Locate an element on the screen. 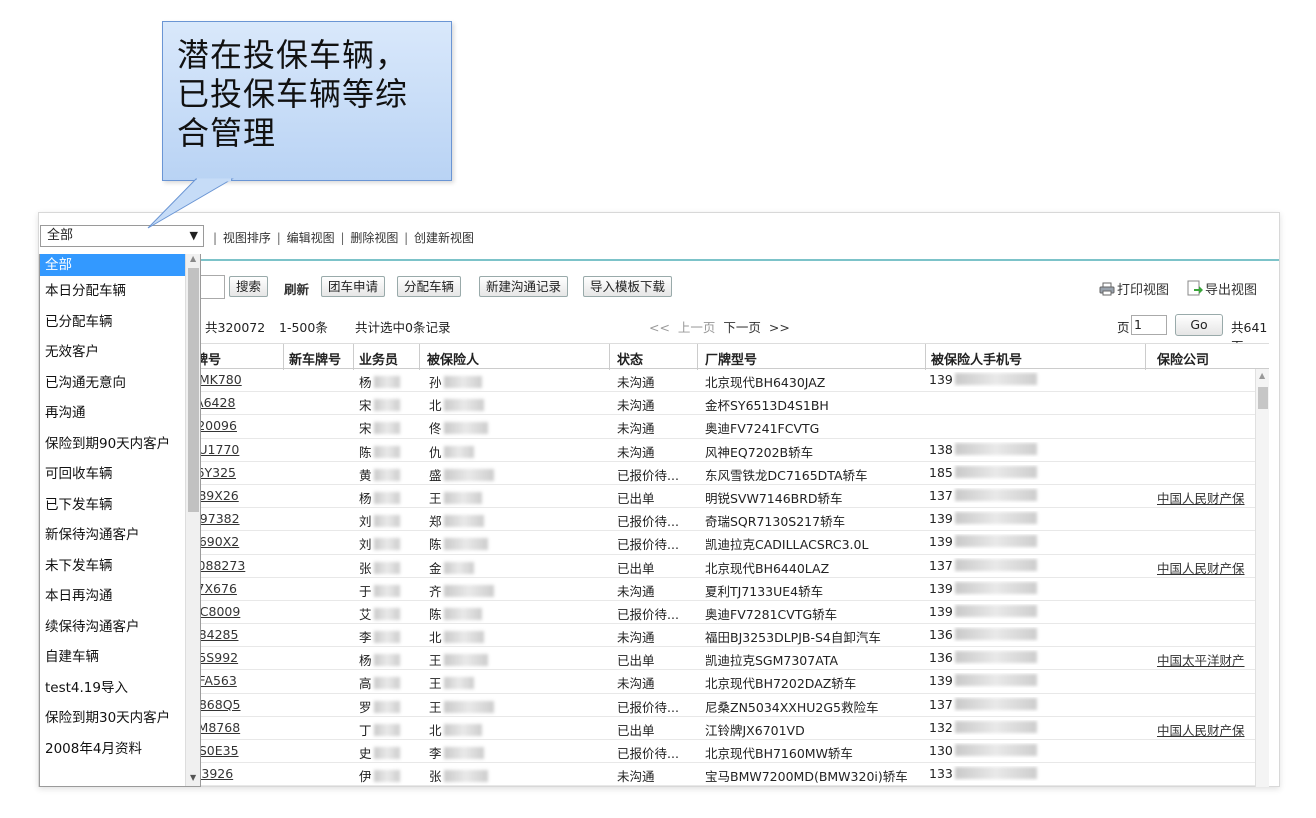  dropdown-option: 已沟通无意向 is located at coordinates (113, 383).